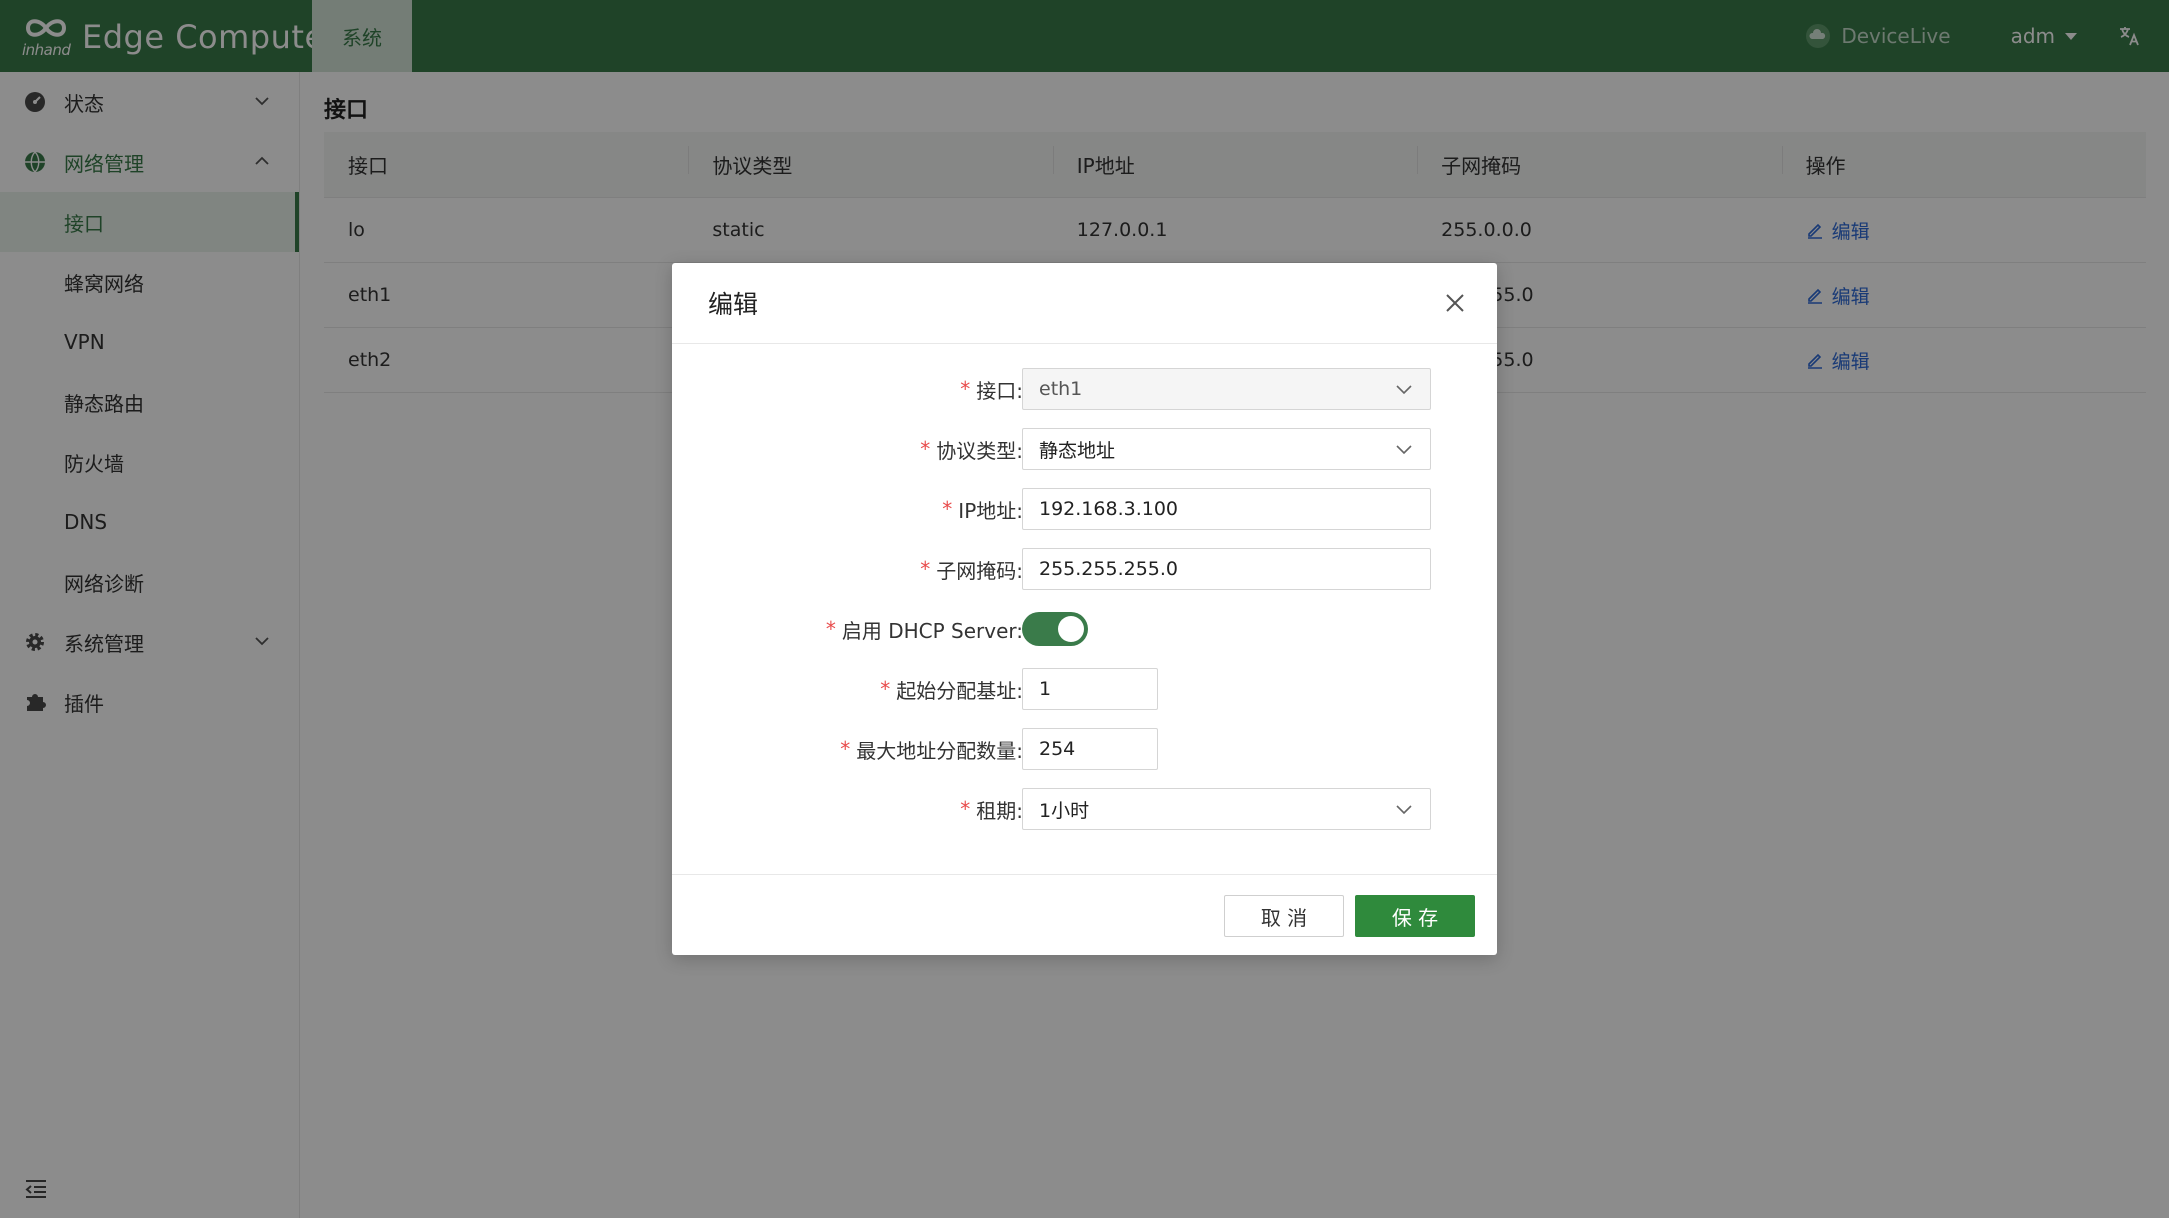 This screenshot has width=2169, height=1218. Describe the element at coordinates (959, 690) in the screenshot. I see `field-label: 起始分配基址:` at that location.